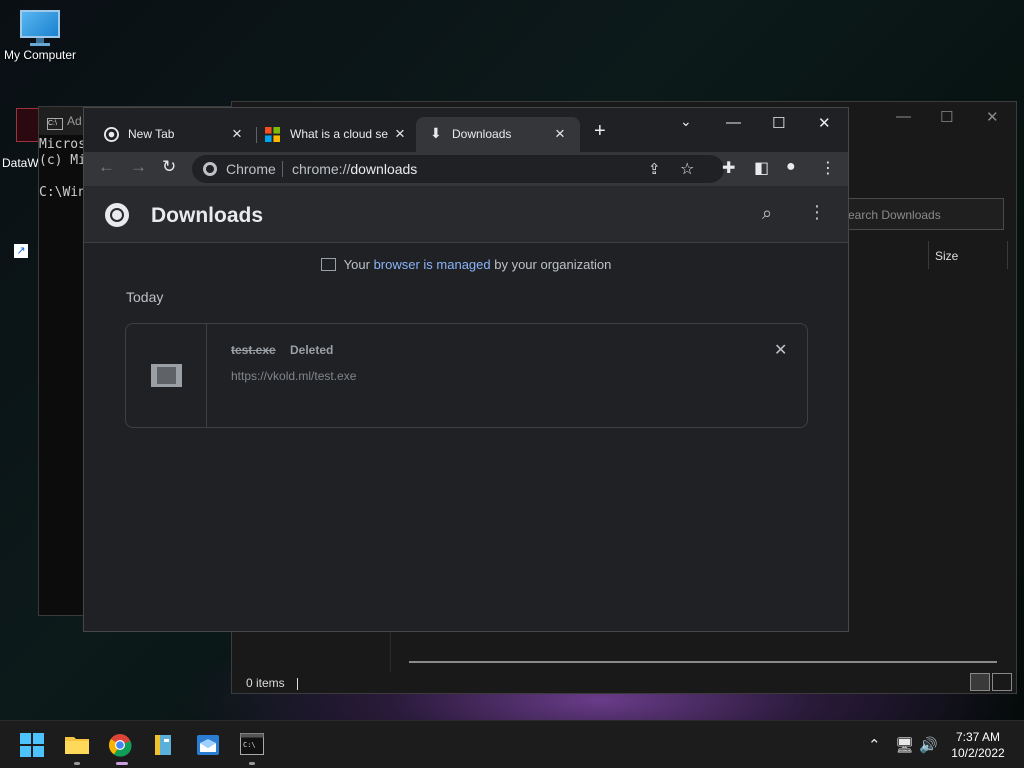 Image resolution: width=1024 pixels, height=768 pixels. Describe the element at coordinates (761, 168) in the screenshot. I see `side-panel-icon: ◧` at that location.